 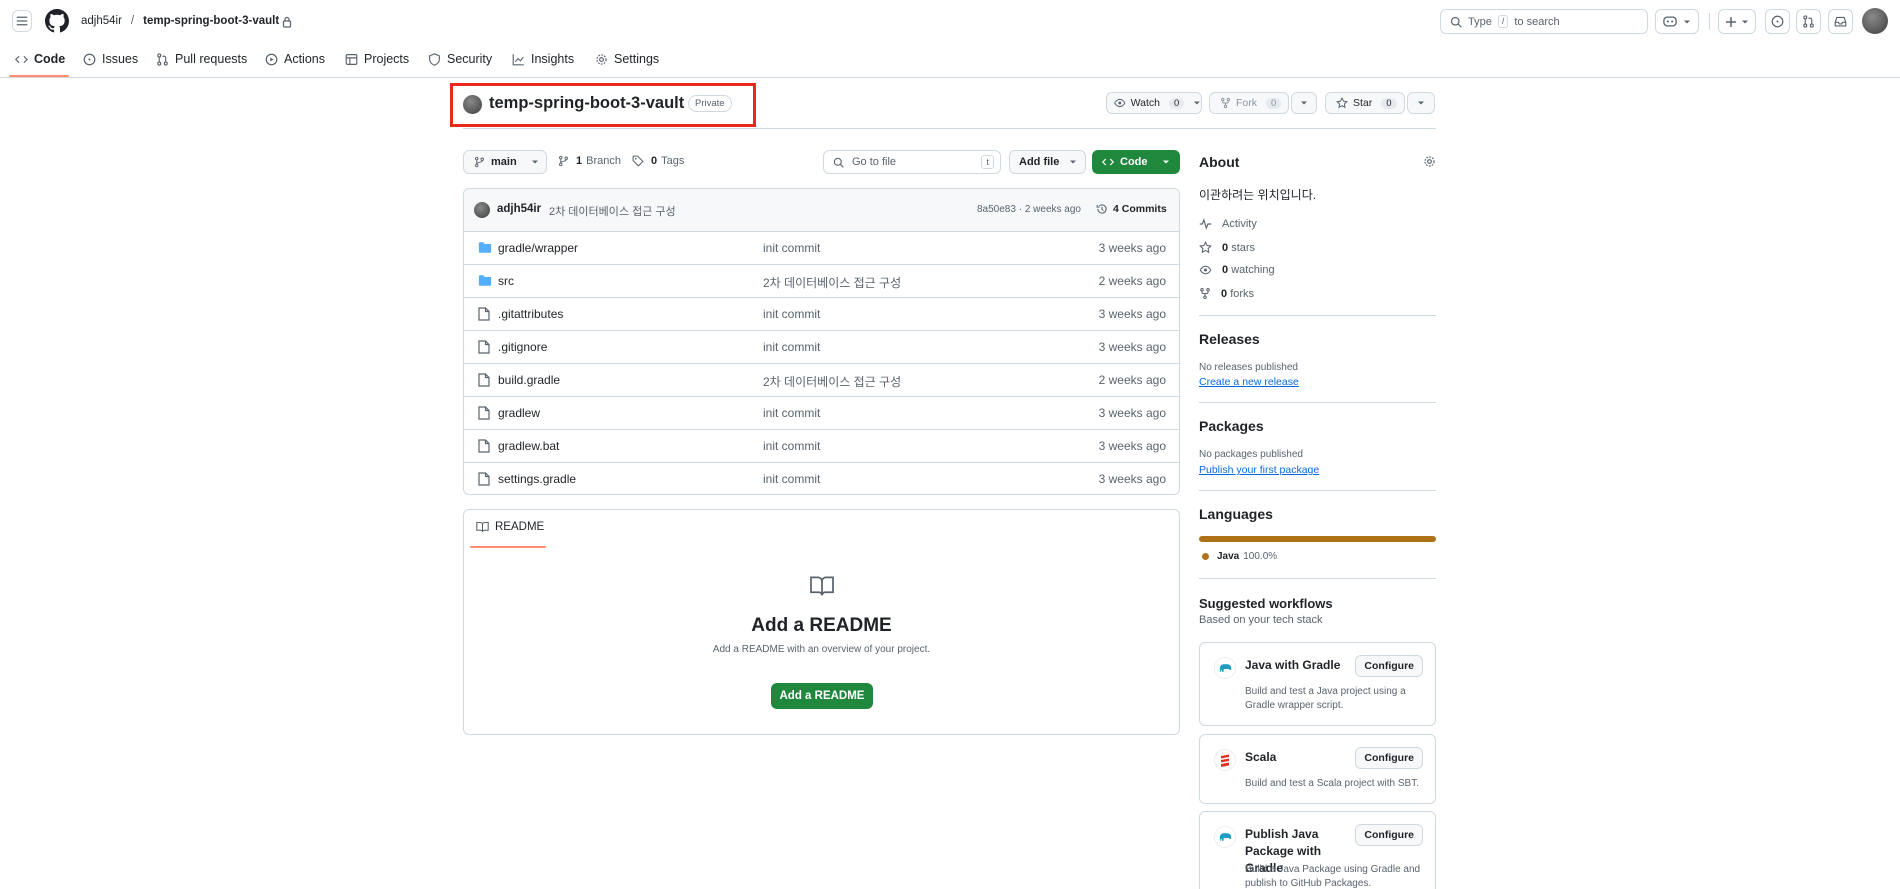 I want to click on fork-count: 0, so click(x=1274, y=103).